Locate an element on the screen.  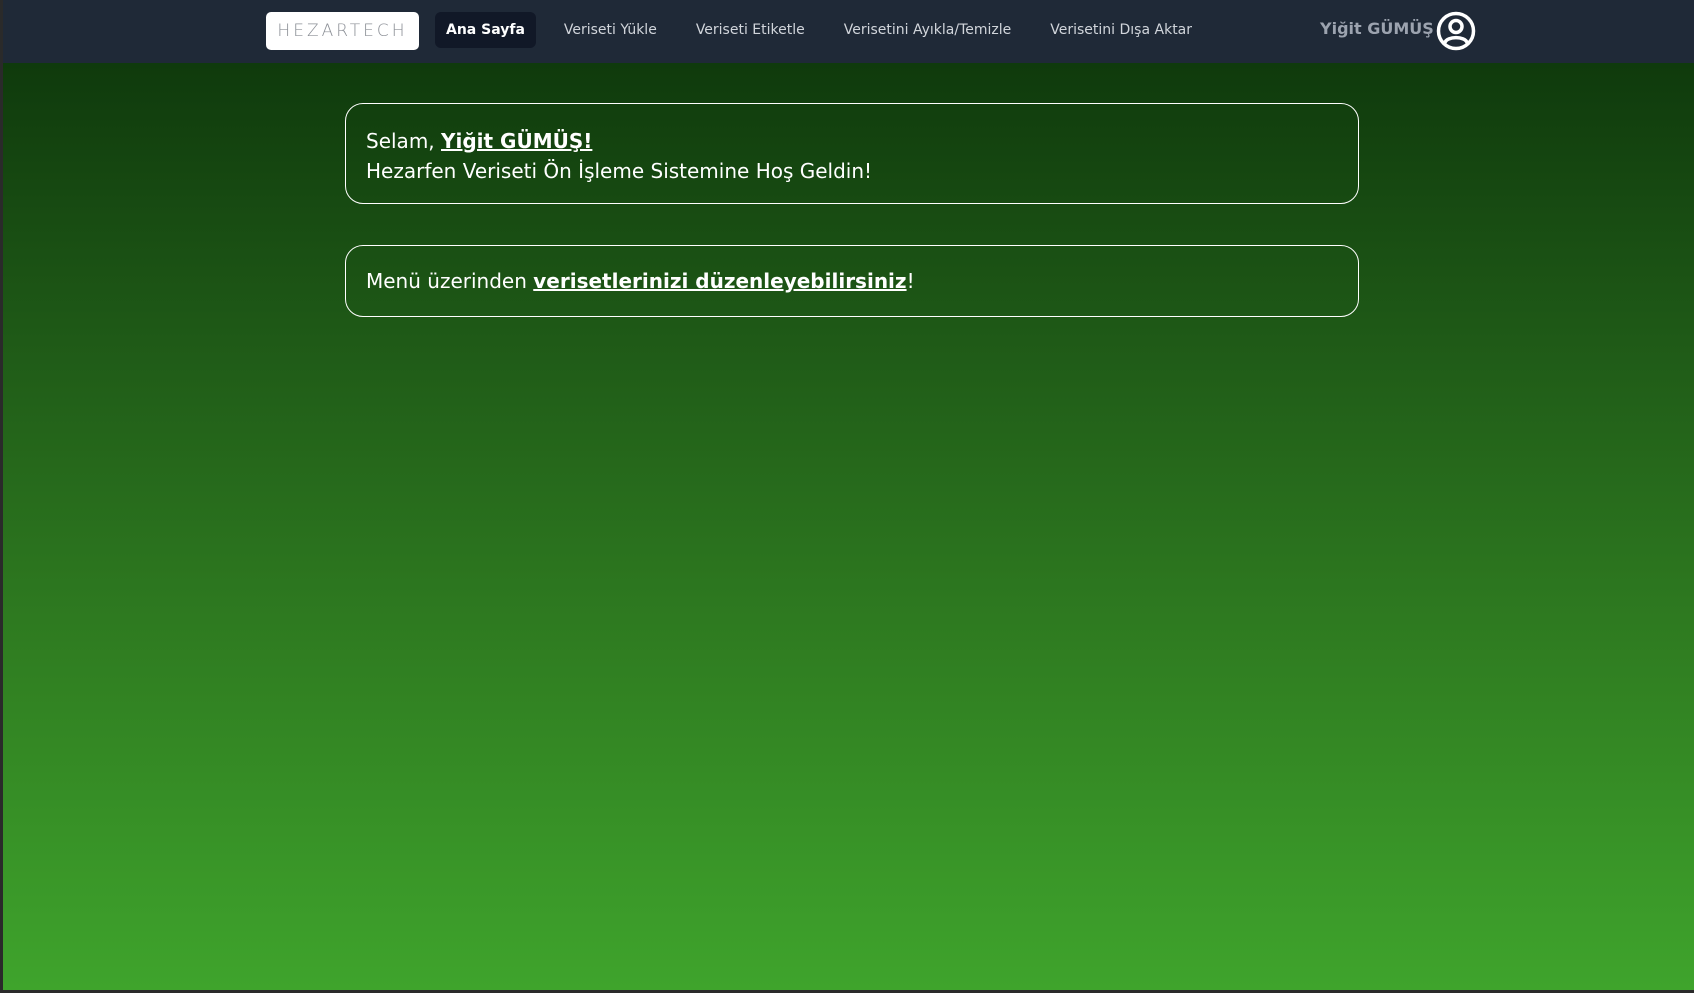
nav-link-veriseti-etiketle: Veriseti Etiketle is located at coordinates (750, 30).